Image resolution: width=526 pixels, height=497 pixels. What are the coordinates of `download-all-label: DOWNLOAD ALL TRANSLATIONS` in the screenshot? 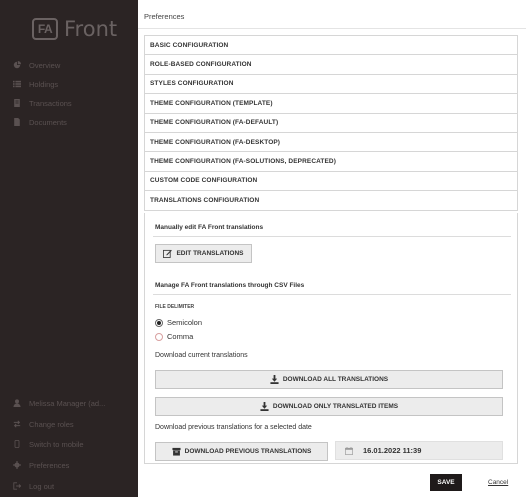 It's located at (335, 379).